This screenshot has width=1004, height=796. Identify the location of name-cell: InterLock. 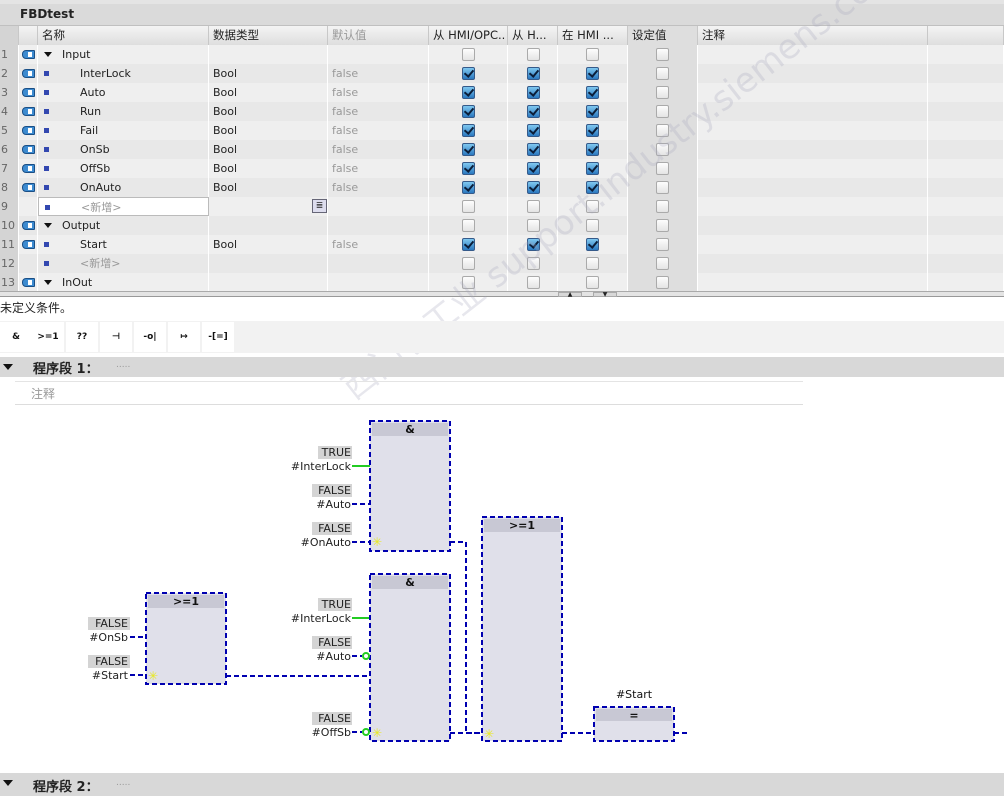
(123, 73).